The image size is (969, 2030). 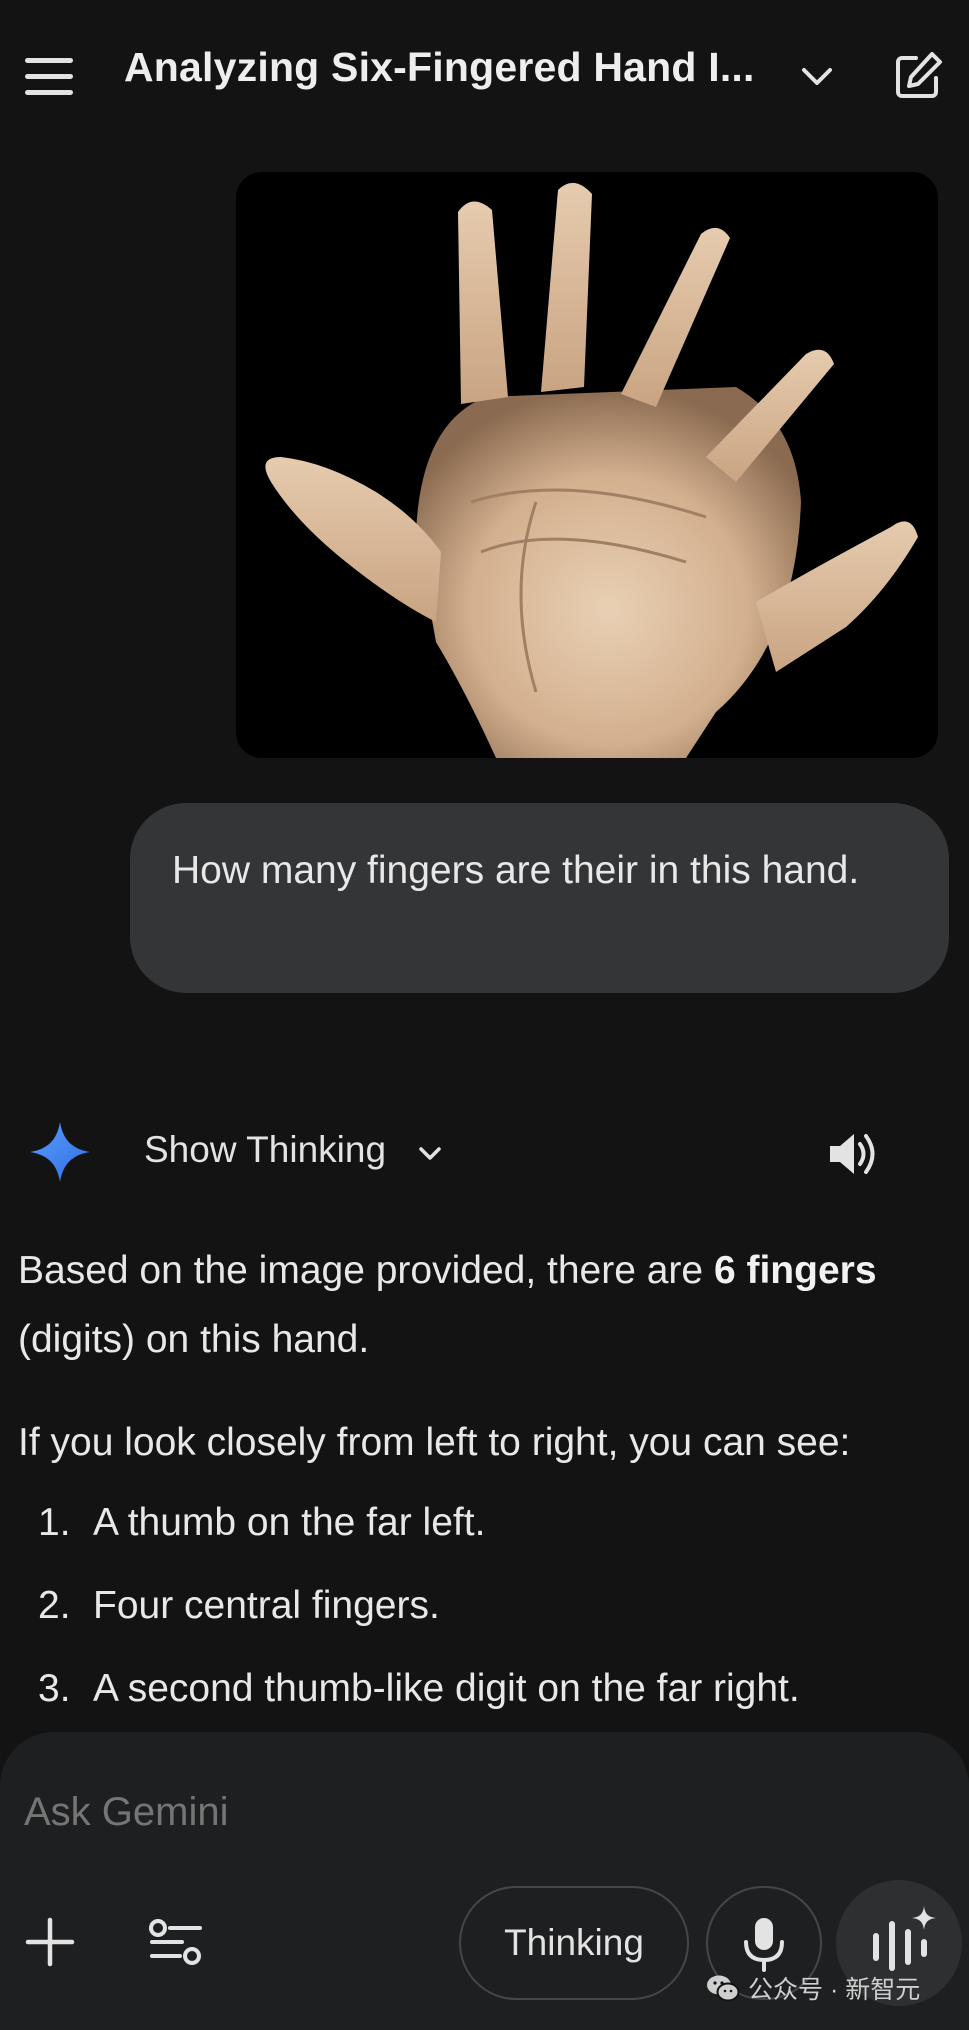 What do you see at coordinates (795, 1270) in the screenshot?
I see `response-bold-text: 6 fingers` at bounding box center [795, 1270].